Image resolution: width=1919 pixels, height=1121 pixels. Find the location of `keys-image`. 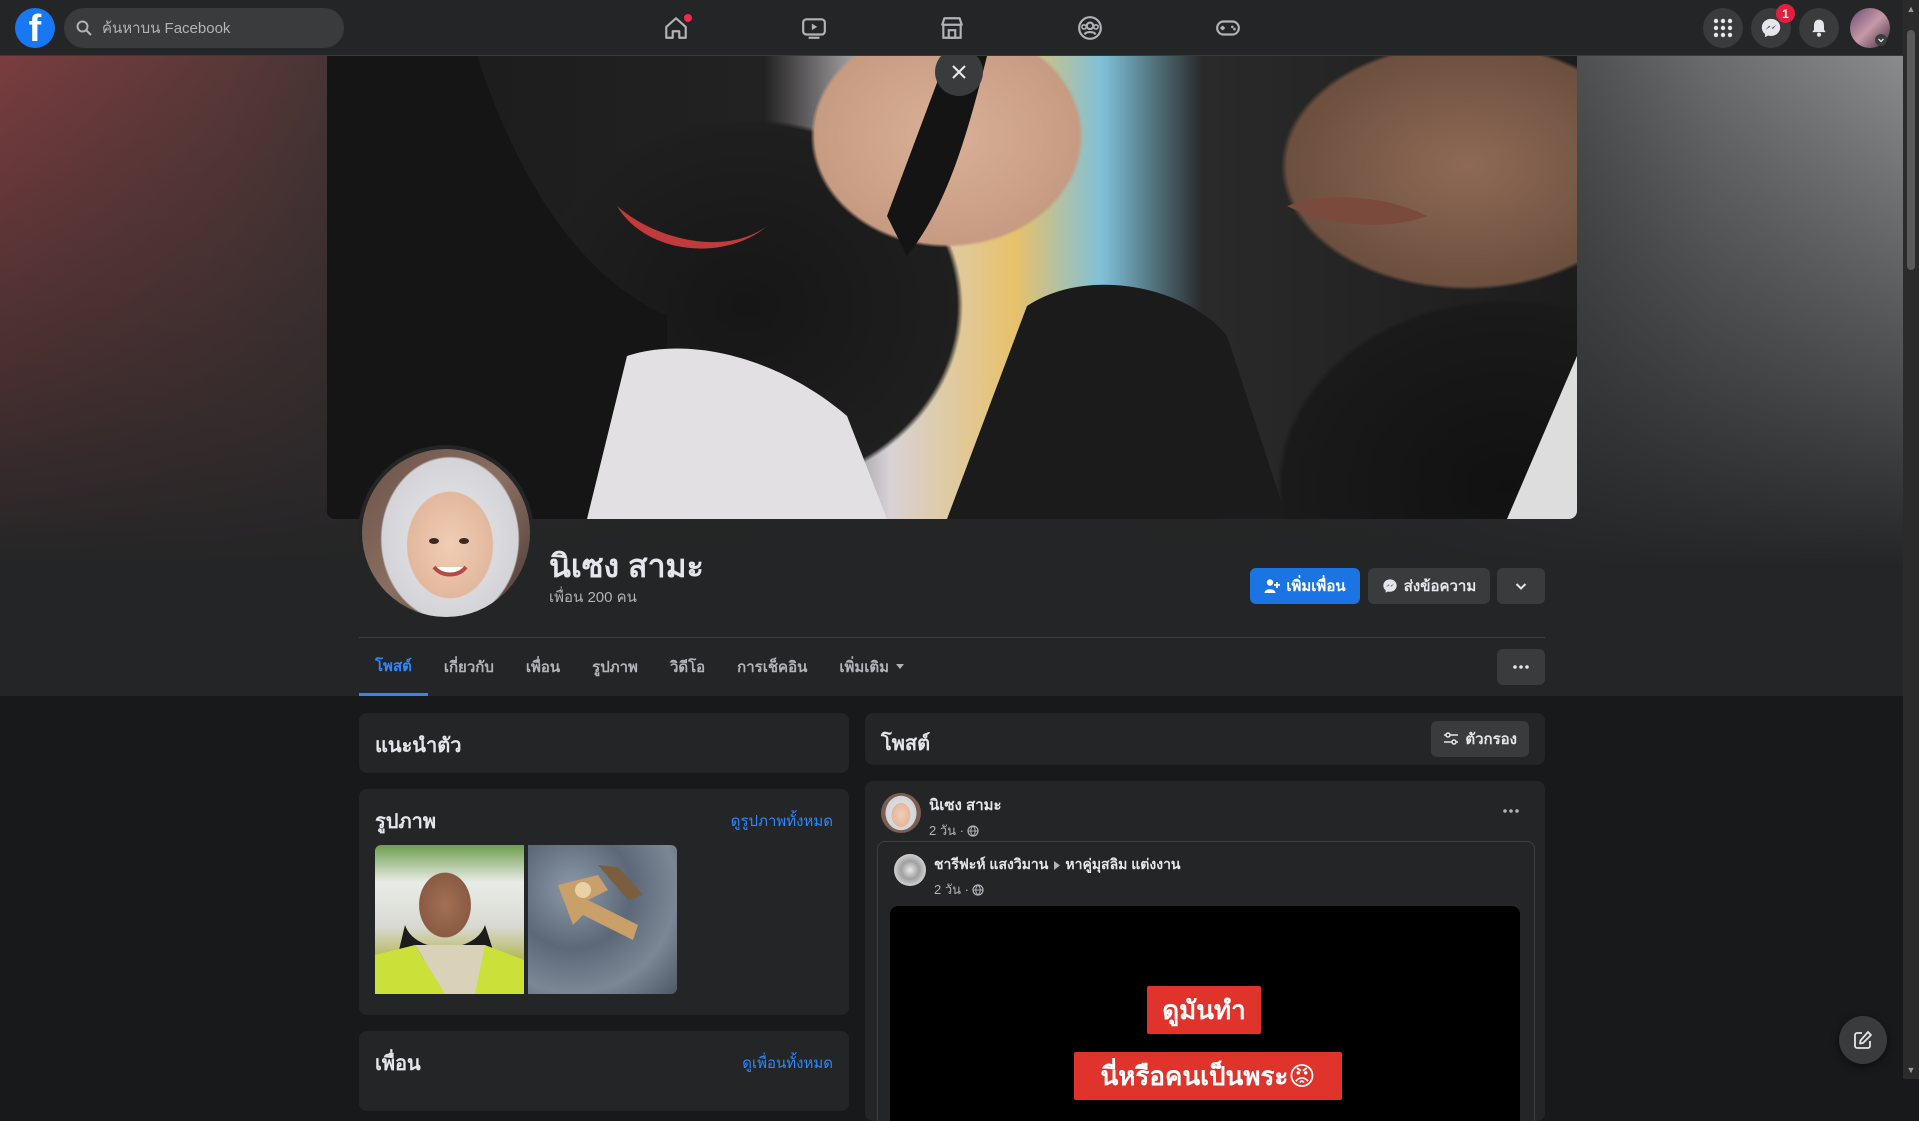

keys-image is located at coordinates (600, 902).